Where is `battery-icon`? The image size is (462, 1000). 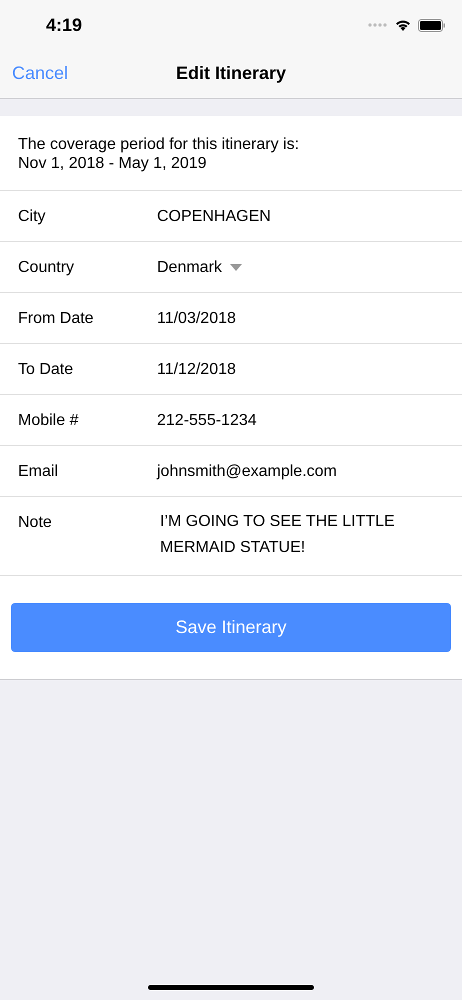 battery-icon is located at coordinates (432, 25).